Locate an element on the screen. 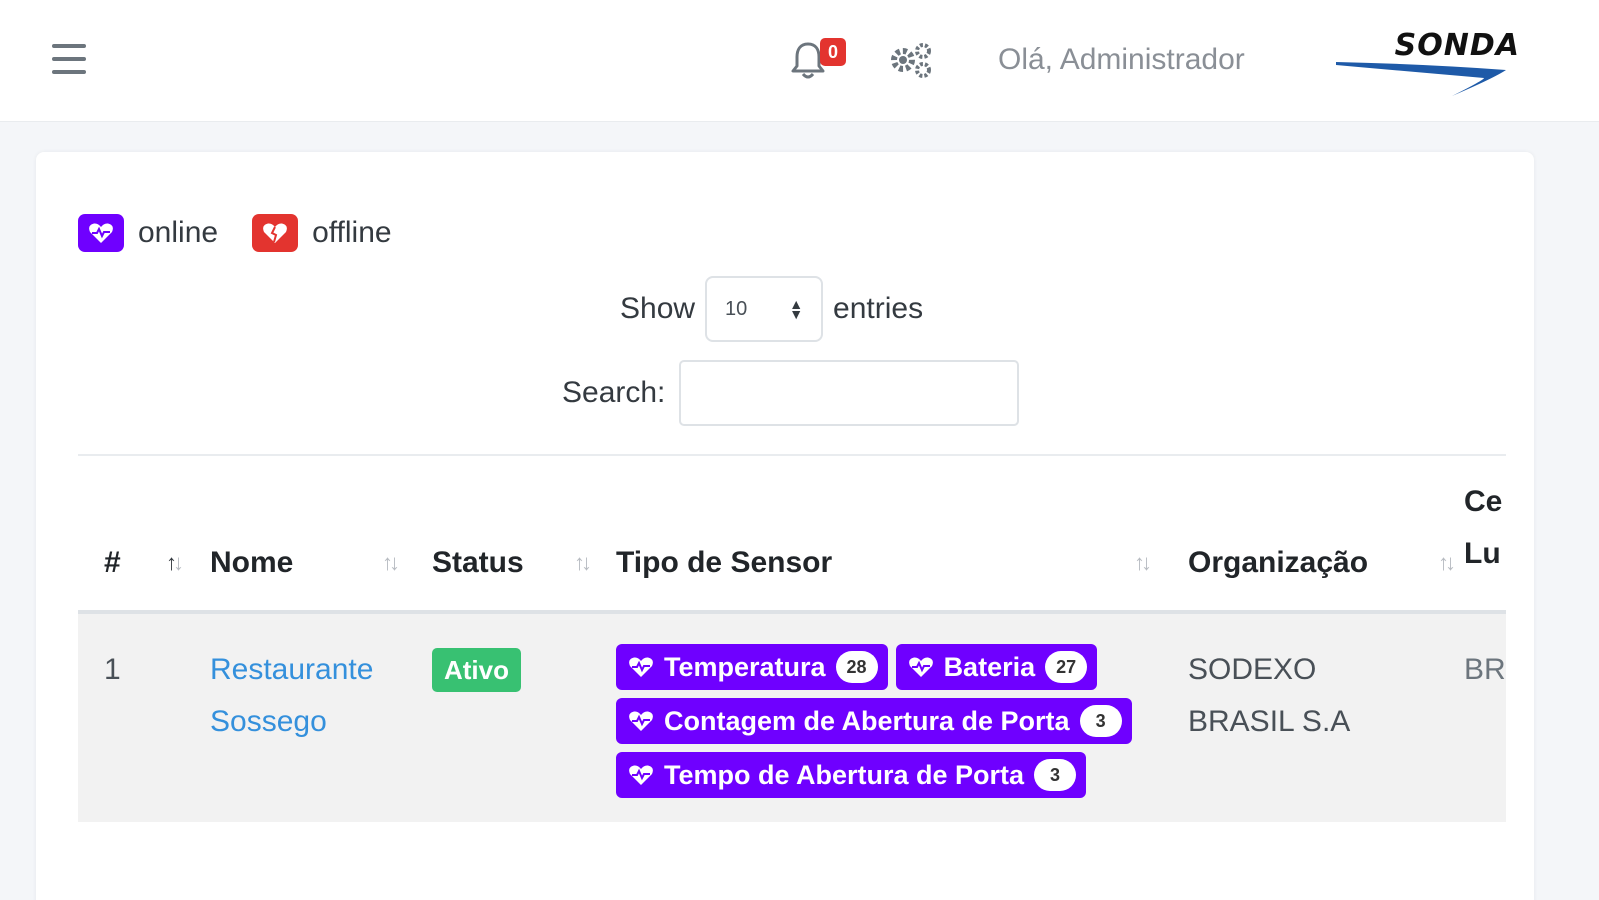  user-greeting: Olá, Administrador is located at coordinates (1121, 60).